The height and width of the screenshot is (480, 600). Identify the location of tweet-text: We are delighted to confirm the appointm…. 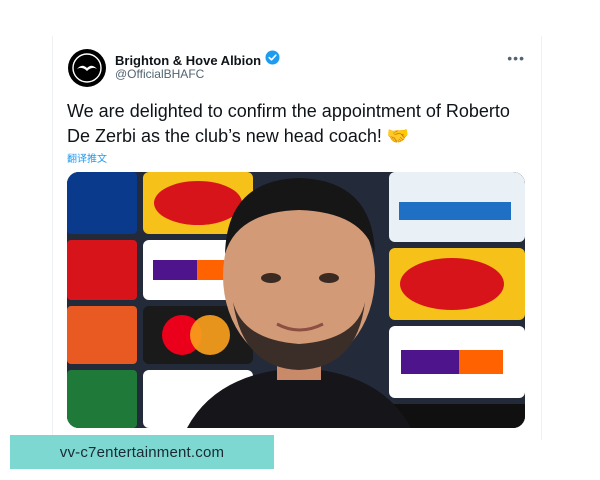
(288, 123).